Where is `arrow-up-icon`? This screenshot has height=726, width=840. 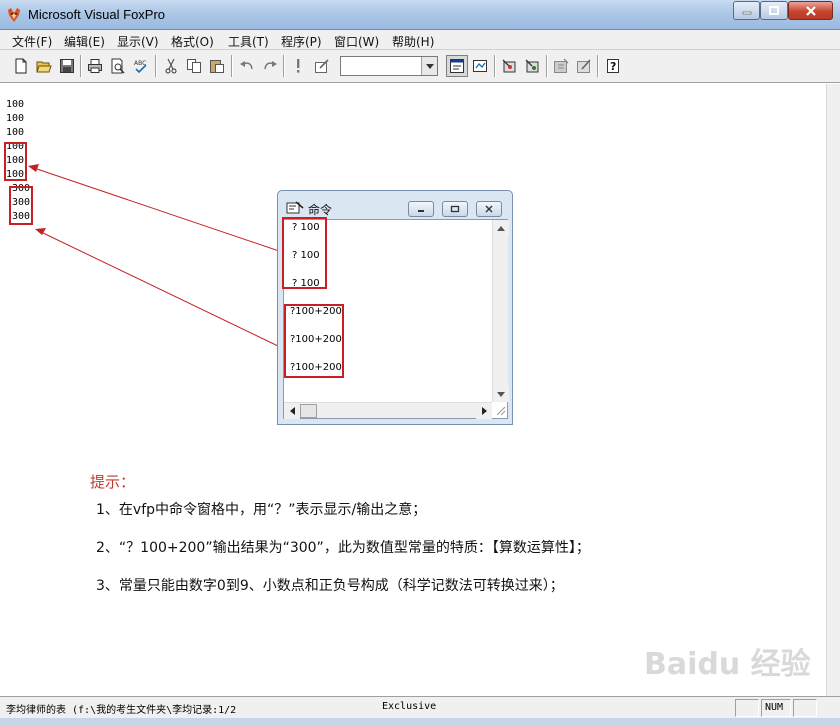
arrow-up-icon is located at coordinates (501, 228).